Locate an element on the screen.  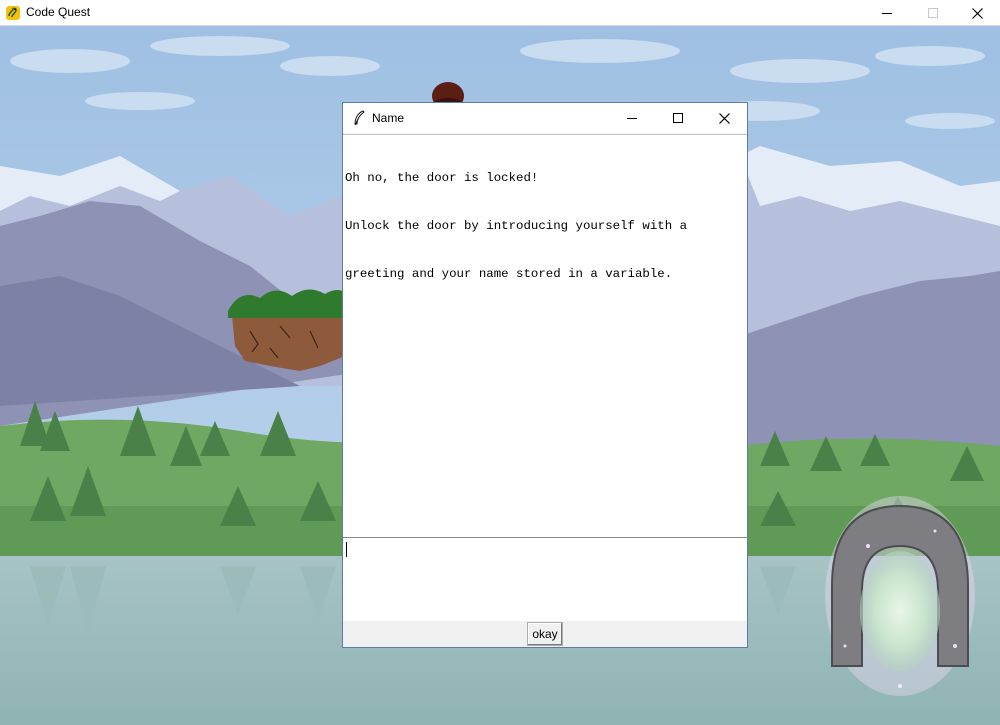
okay-button: okay is located at coordinates (545, 634).